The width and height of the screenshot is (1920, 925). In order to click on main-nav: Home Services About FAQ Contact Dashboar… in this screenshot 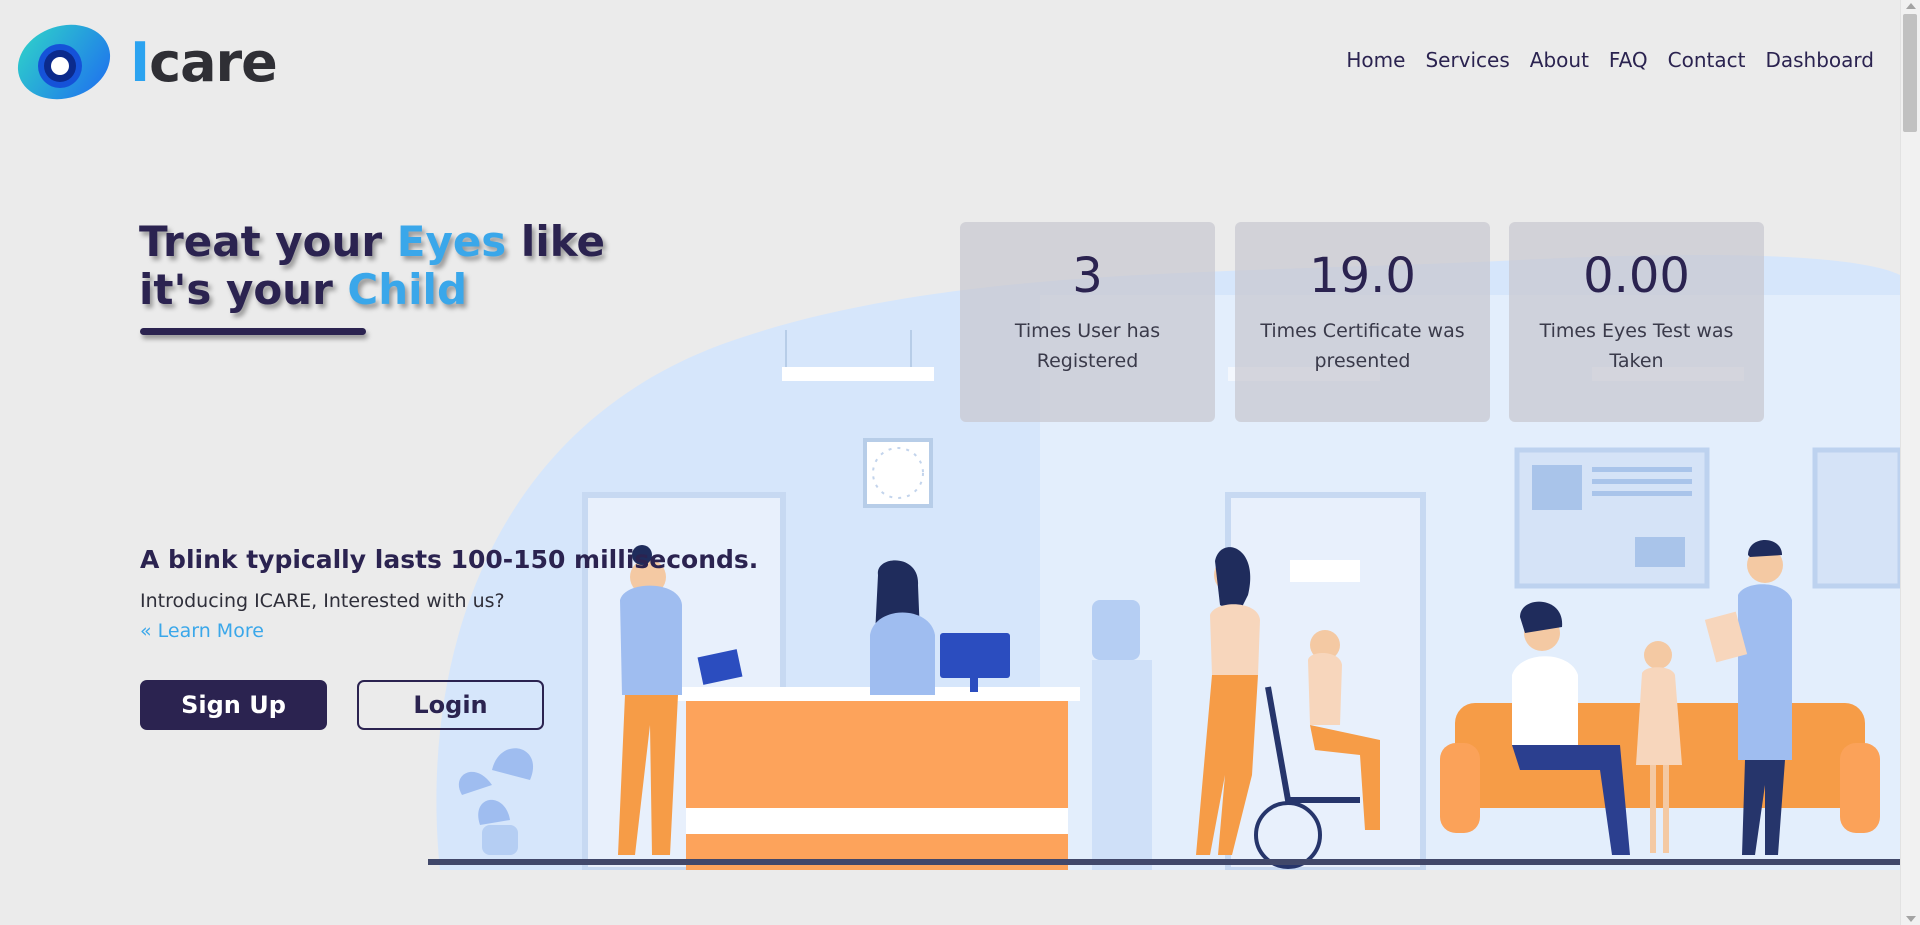, I will do `click(1610, 60)`.